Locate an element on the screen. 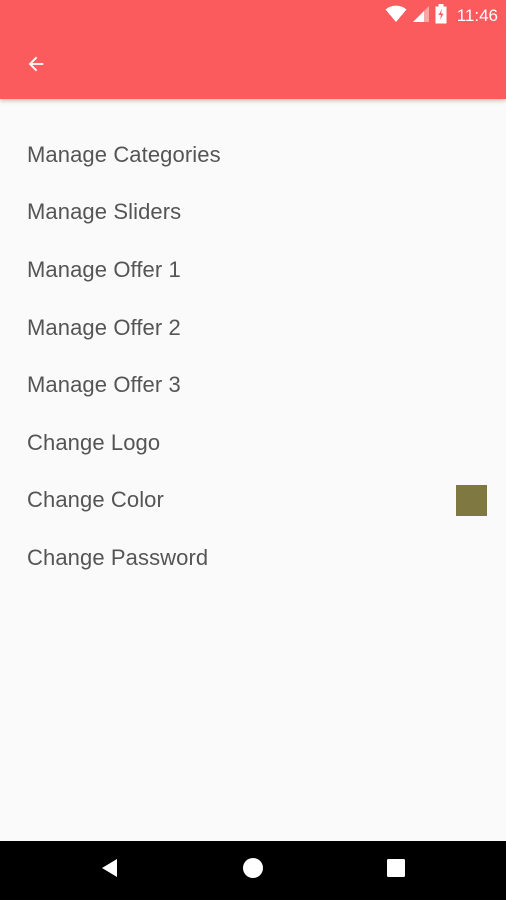  menu-item-manage-offer-2: Manage Offer 2 is located at coordinates (253, 328).